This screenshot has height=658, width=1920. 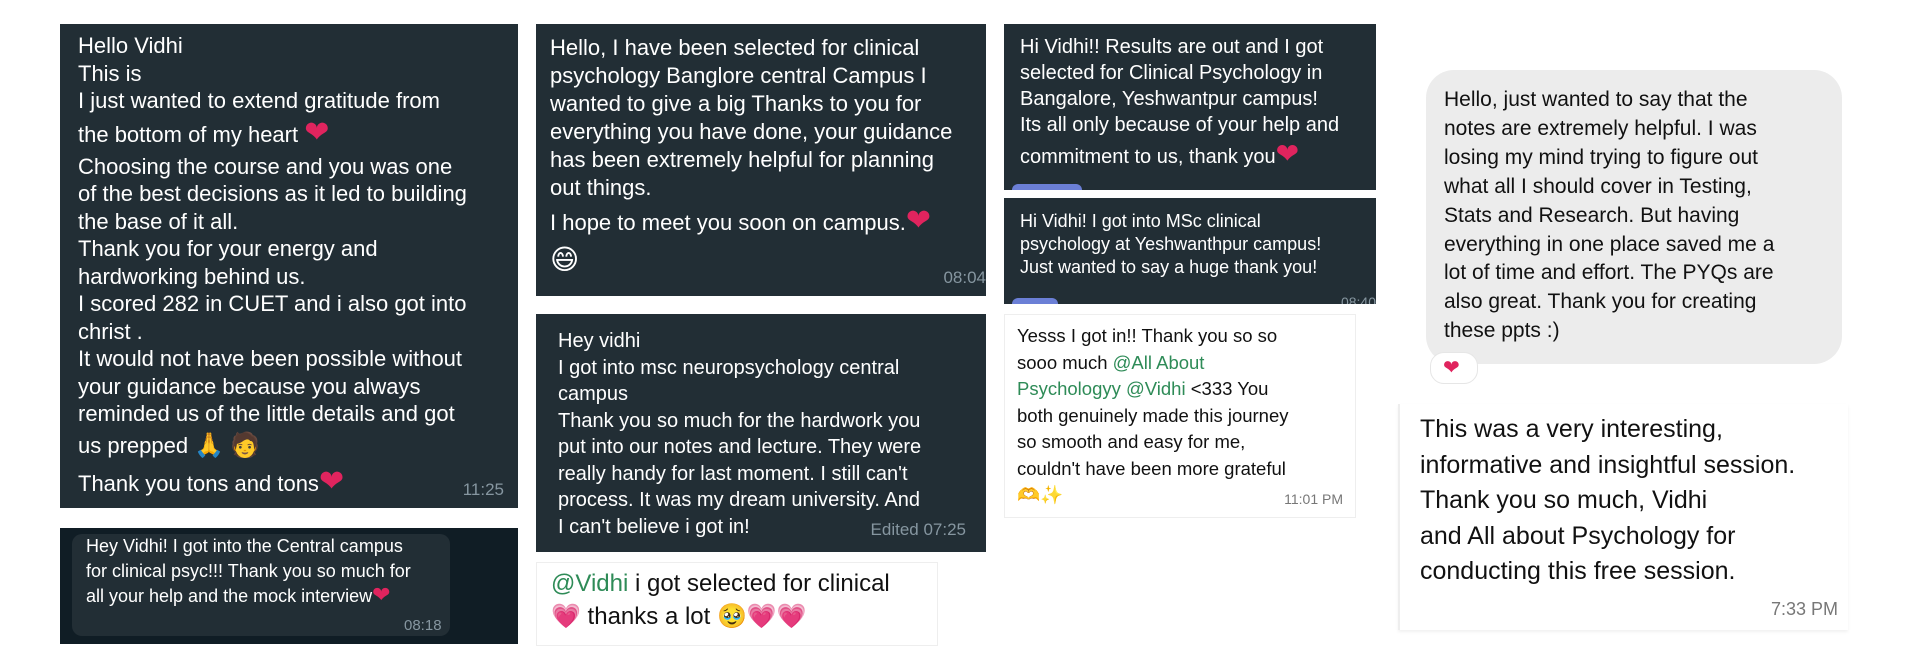 I want to click on text-line: Hello, just wanted to say that the, so click(x=1596, y=99).